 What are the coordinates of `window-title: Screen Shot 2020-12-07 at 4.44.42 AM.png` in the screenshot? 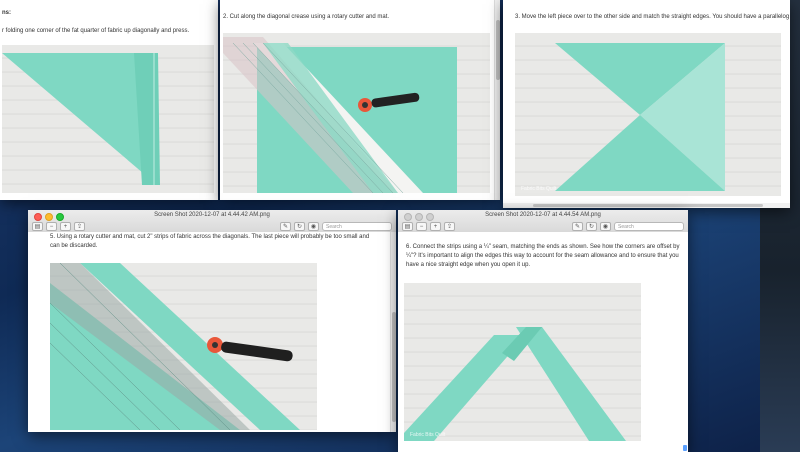 It's located at (212, 215).